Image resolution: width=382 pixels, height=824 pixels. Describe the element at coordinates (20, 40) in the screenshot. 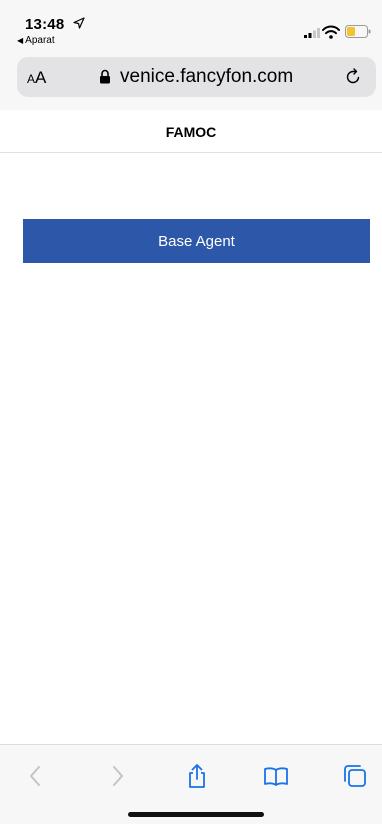

I see `back-triangle-icon: ◀` at that location.